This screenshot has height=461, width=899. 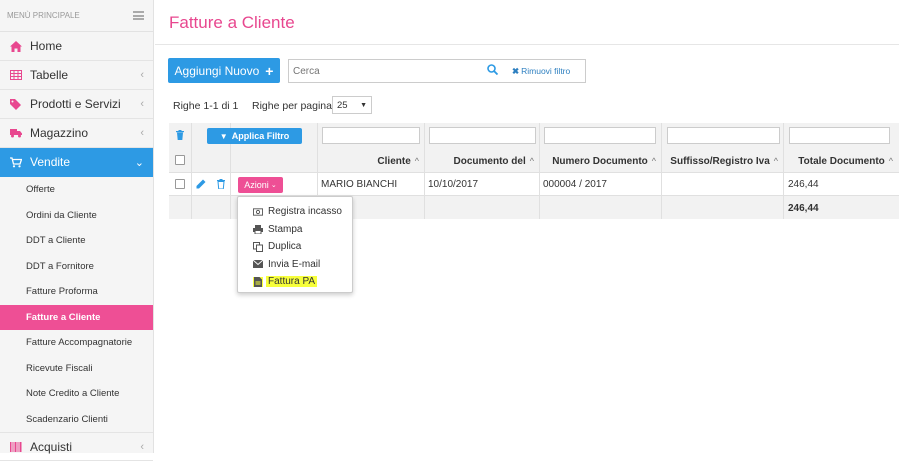 I want to click on apply-filter-label: Applica Filtro, so click(x=260, y=136).